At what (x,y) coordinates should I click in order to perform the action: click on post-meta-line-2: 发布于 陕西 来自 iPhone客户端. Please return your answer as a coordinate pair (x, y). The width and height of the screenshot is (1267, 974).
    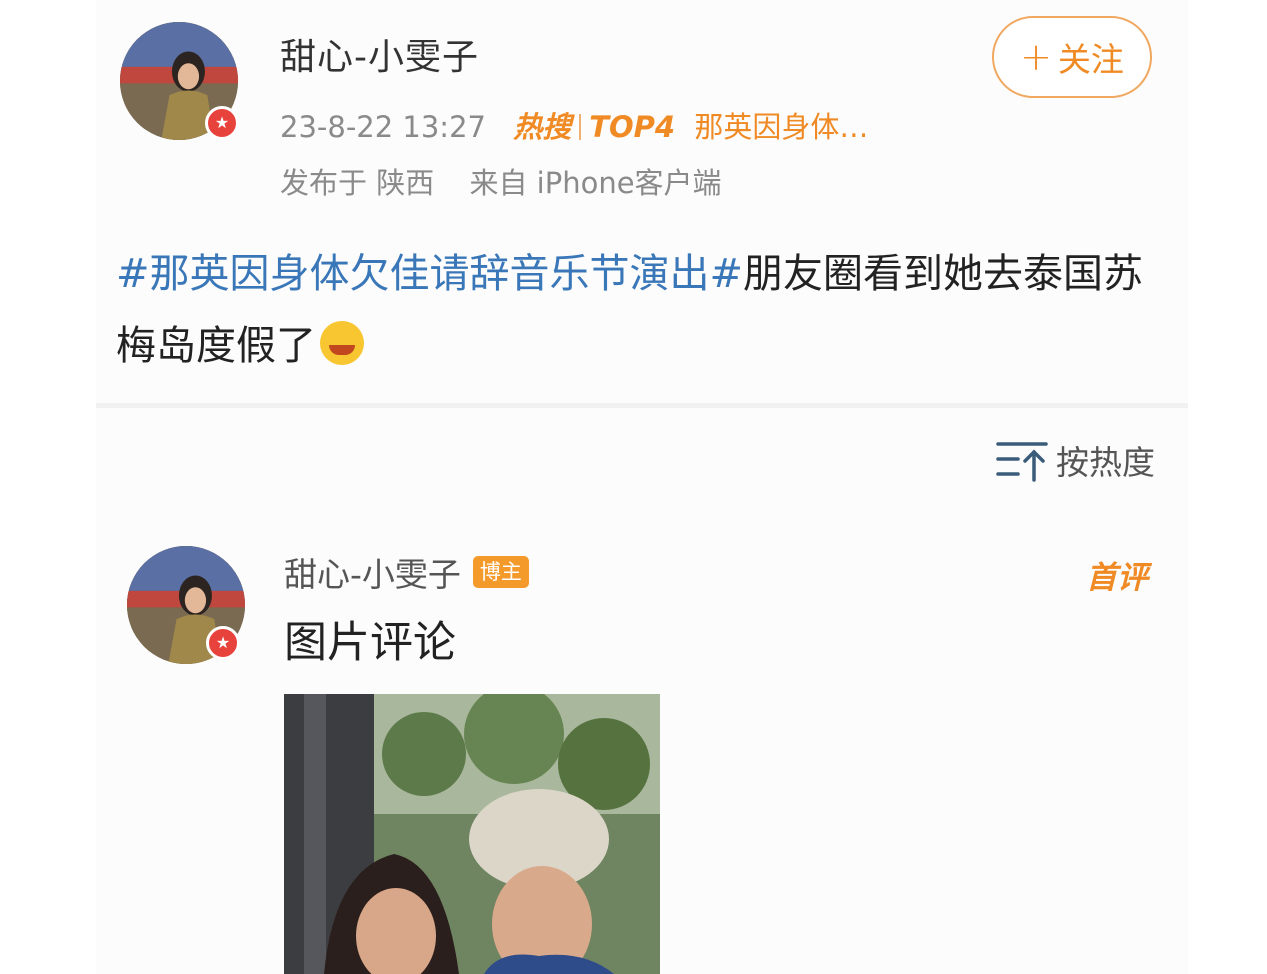
    Looking at the image, I should click on (501, 181).